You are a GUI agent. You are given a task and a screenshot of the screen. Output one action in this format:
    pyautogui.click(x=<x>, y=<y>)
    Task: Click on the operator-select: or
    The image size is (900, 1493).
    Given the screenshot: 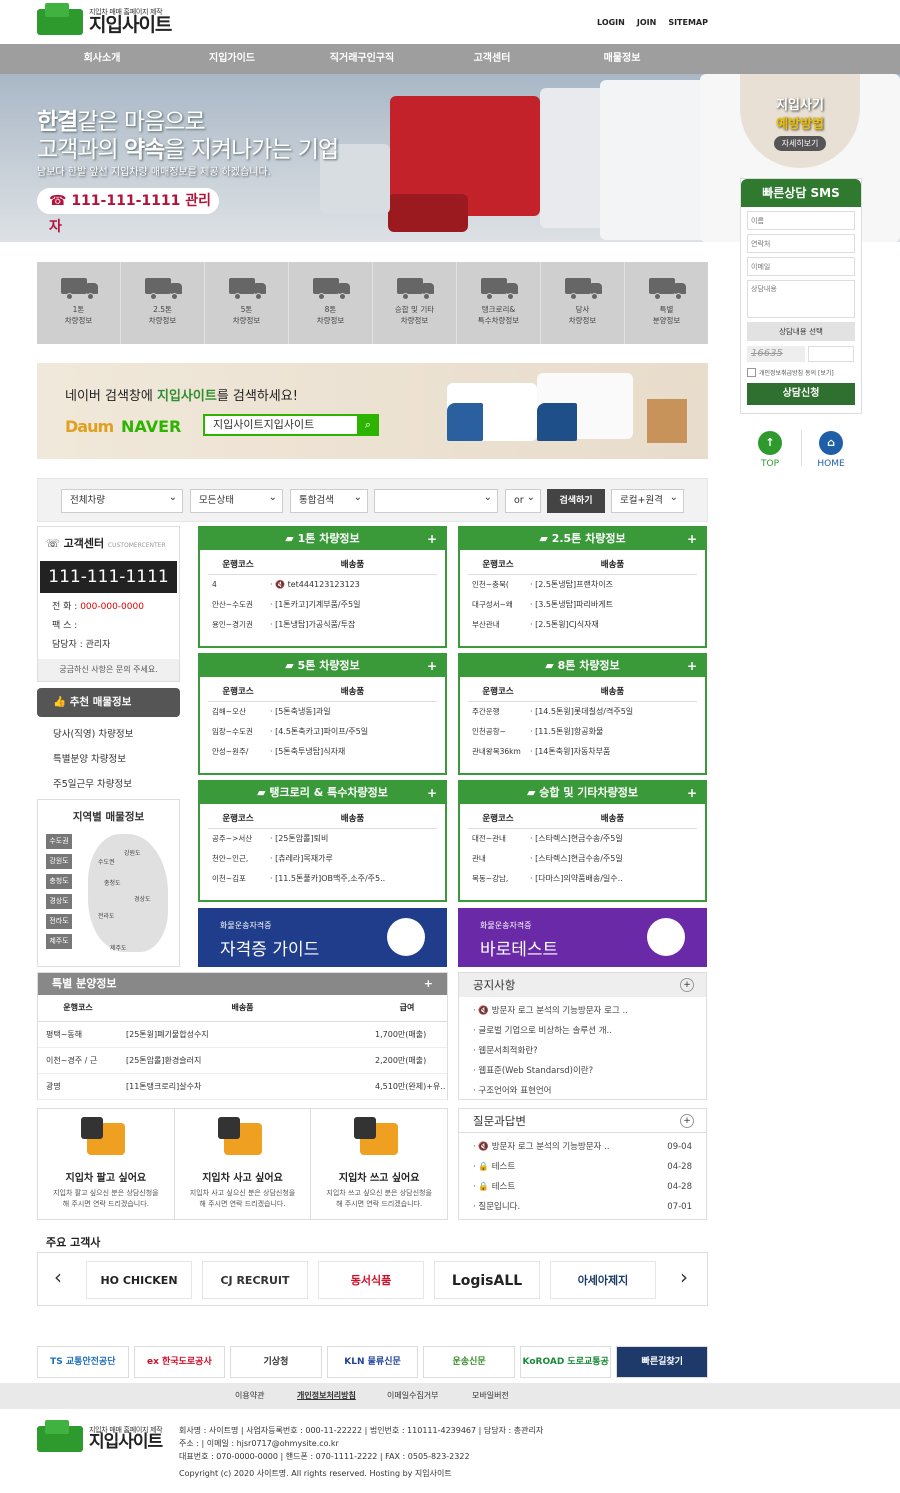 What is the action you would take?
    pyautogui.click(x=523, y=500)
    